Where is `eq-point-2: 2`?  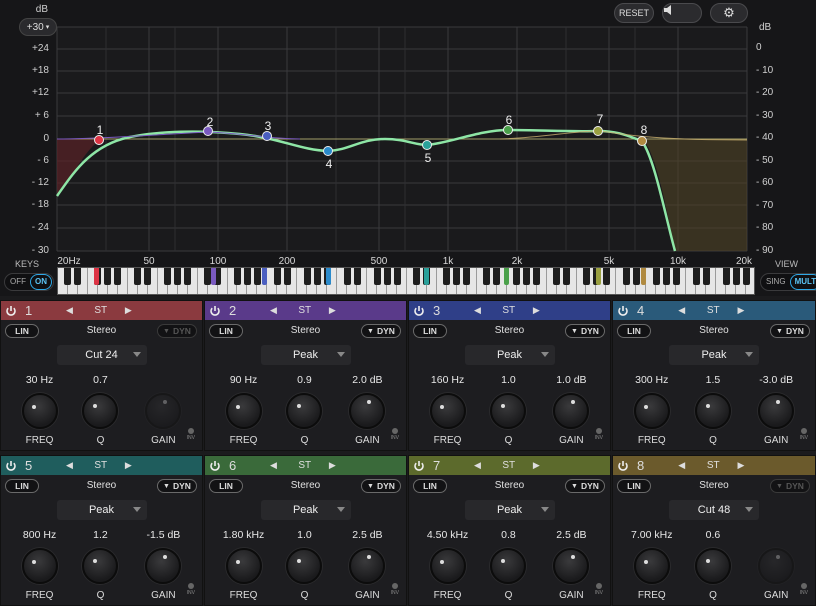 eq-point-2: 2 is located at coordinates (210, 122).